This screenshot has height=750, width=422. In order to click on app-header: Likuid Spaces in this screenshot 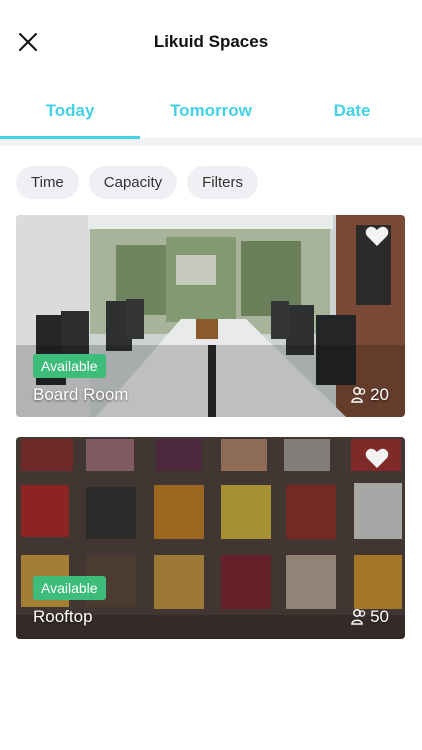, I will do `click(211, 43)`.